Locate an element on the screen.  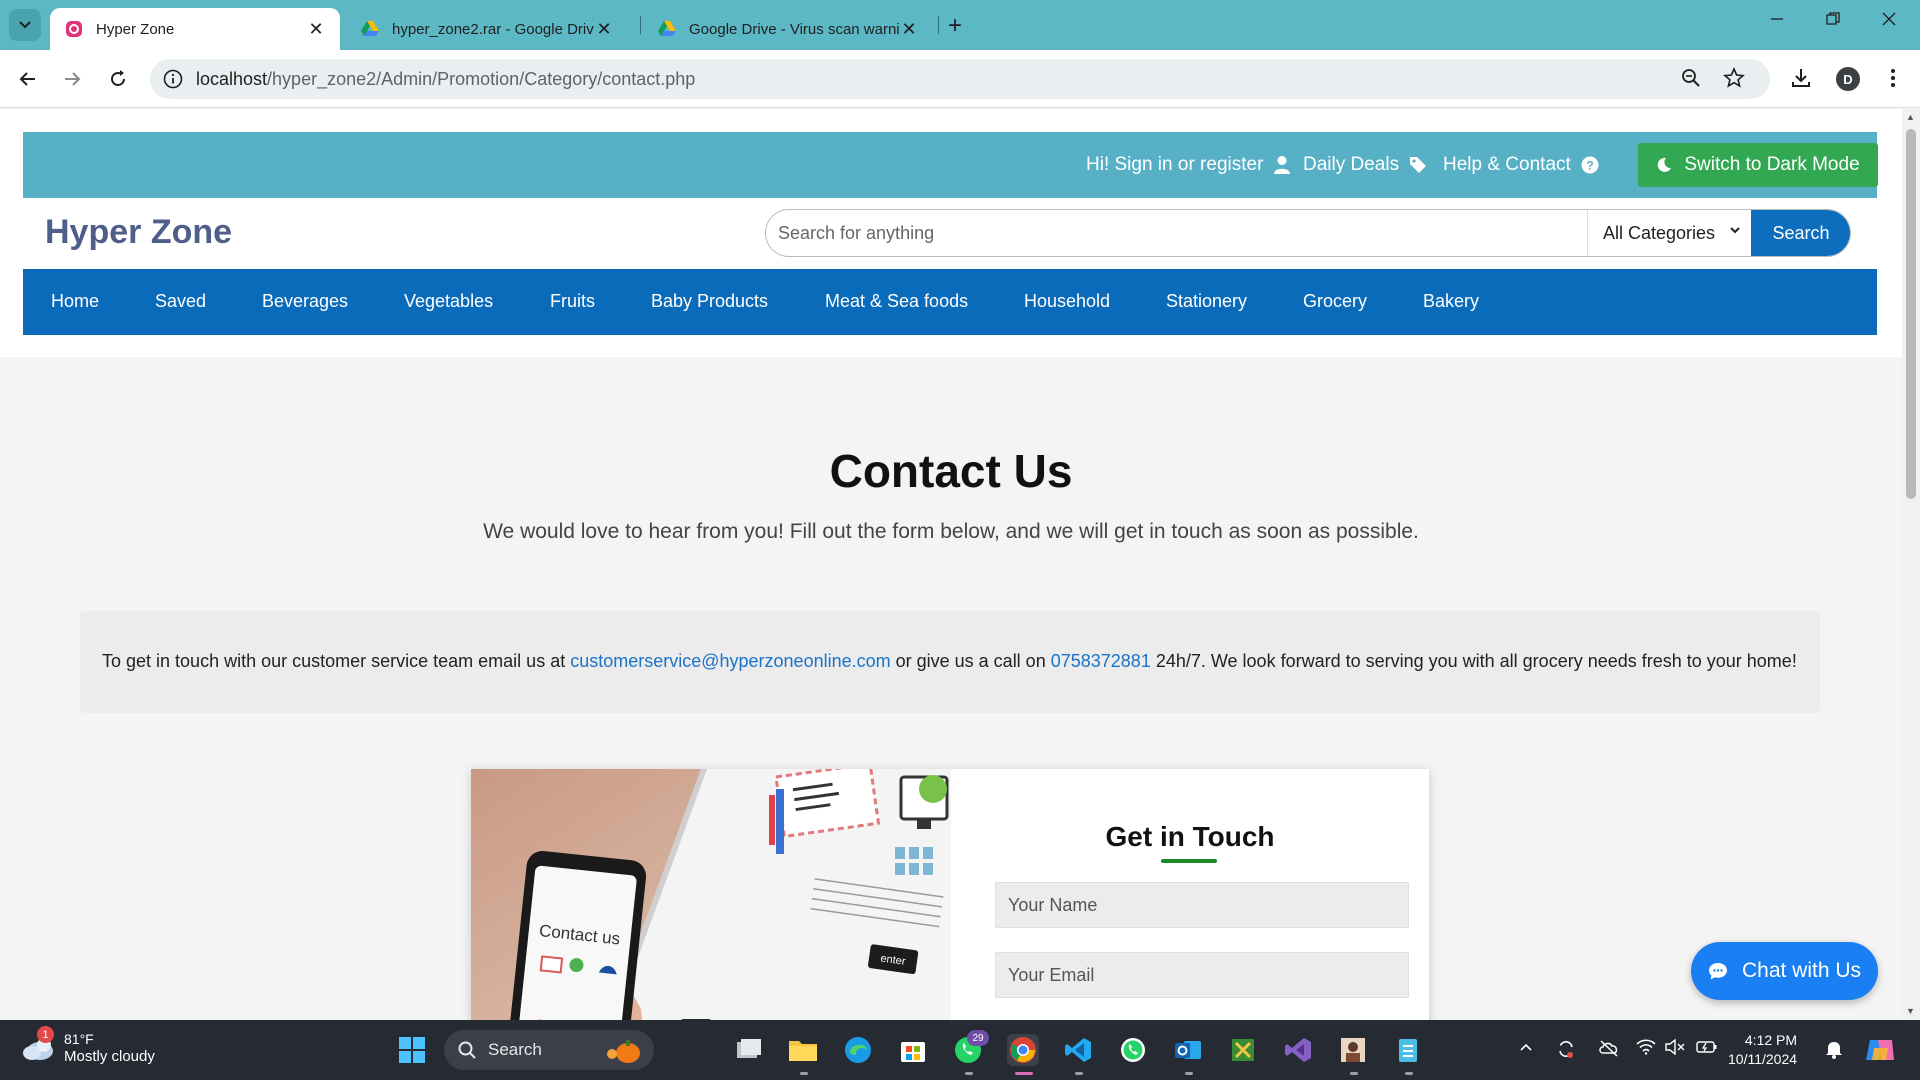
wifi-icon is located at coordinates (1646, 1048).